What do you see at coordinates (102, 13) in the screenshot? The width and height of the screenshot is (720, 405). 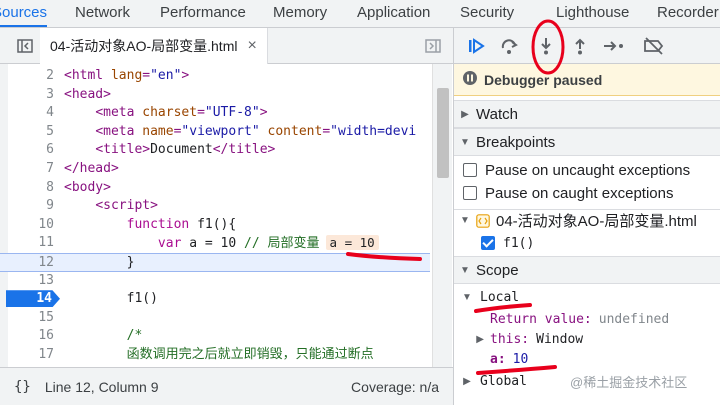 I see `tab-network: Network` at bounding box center [102, 13].